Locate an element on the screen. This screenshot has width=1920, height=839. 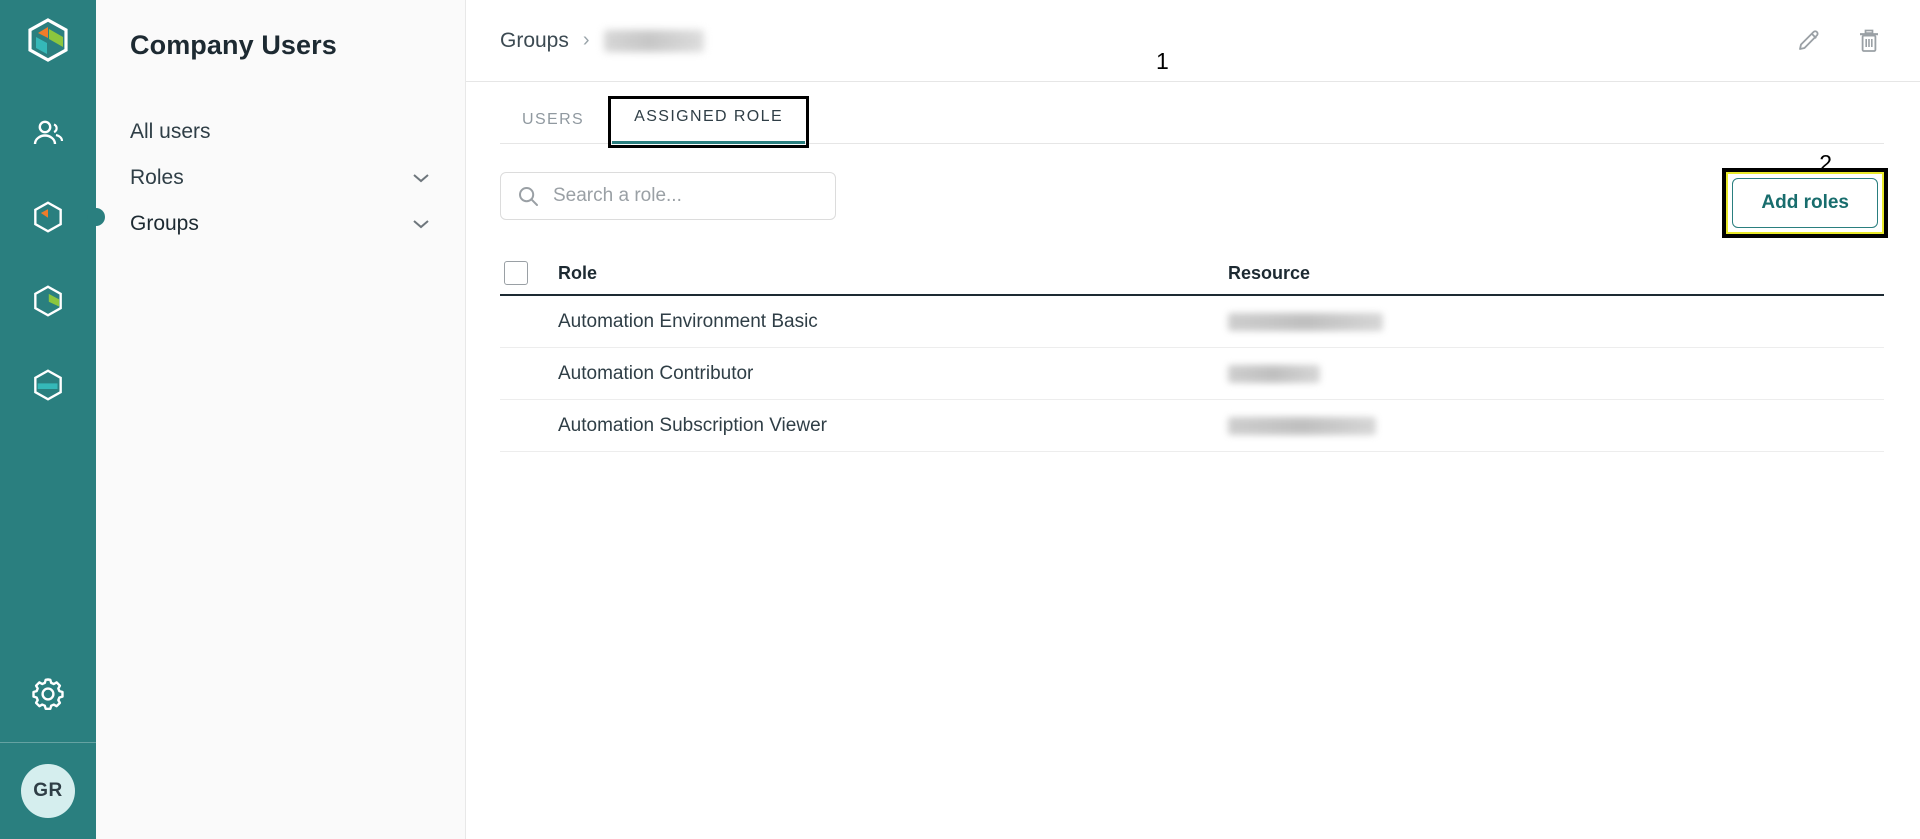
annotation-marker-2: 2 is located at coordinates (1825, 163).